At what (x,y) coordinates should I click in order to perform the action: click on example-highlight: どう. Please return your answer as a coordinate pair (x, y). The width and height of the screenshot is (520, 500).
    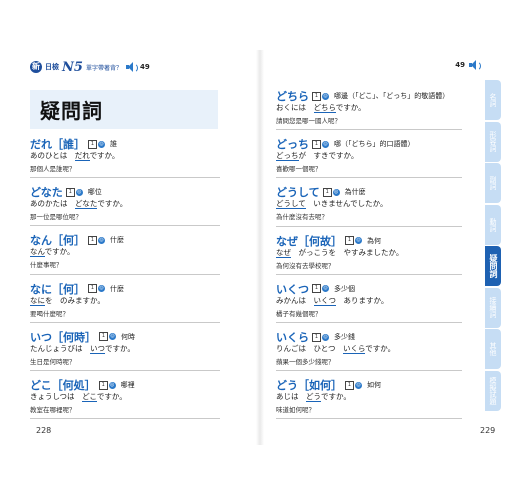
    Looking at the image, I should click on (313, 397).